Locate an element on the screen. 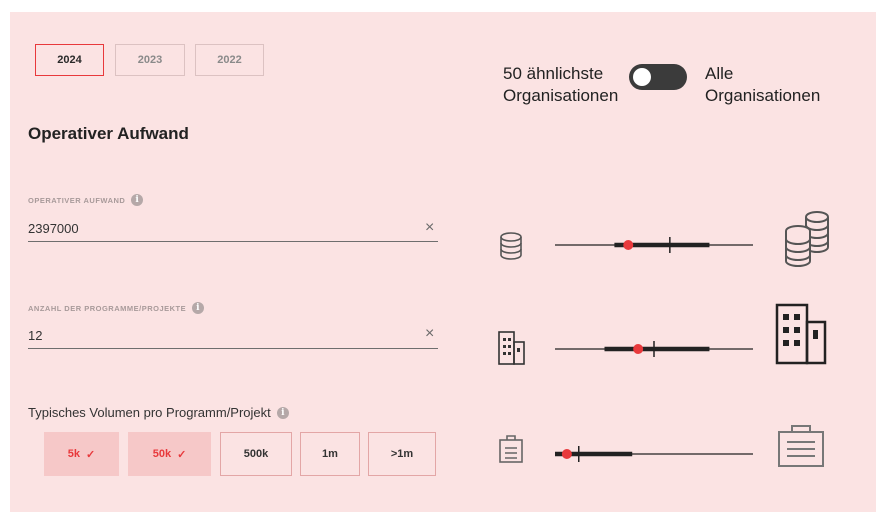 Image resolution: width=884 pixels, height=512 pixels. toggle-left-label-line1: 50 ähnlichste is located at coordinates (553, 73).